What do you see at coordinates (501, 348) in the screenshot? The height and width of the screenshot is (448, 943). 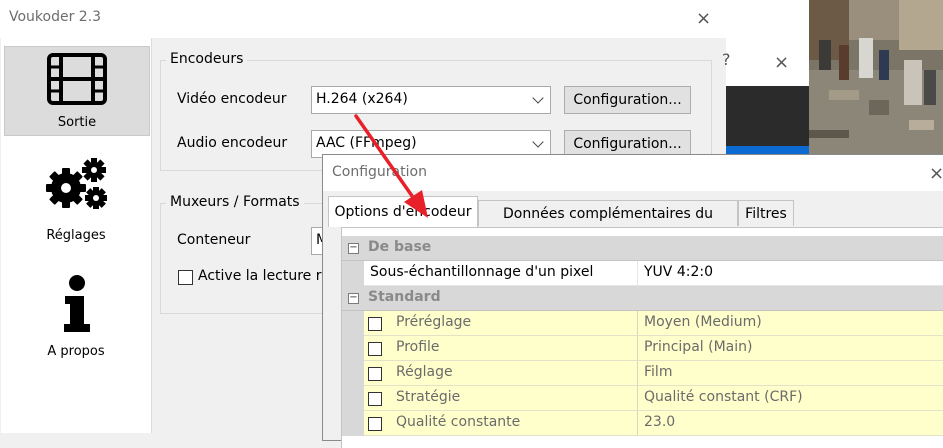 I see `property-name-cell: Profile` at bounding box center [501, 348].